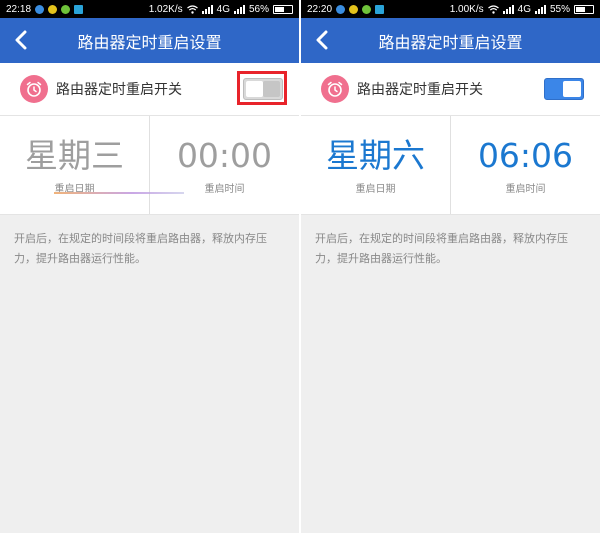  I want to click on status-battery-text: 56%, so click(258, 9).